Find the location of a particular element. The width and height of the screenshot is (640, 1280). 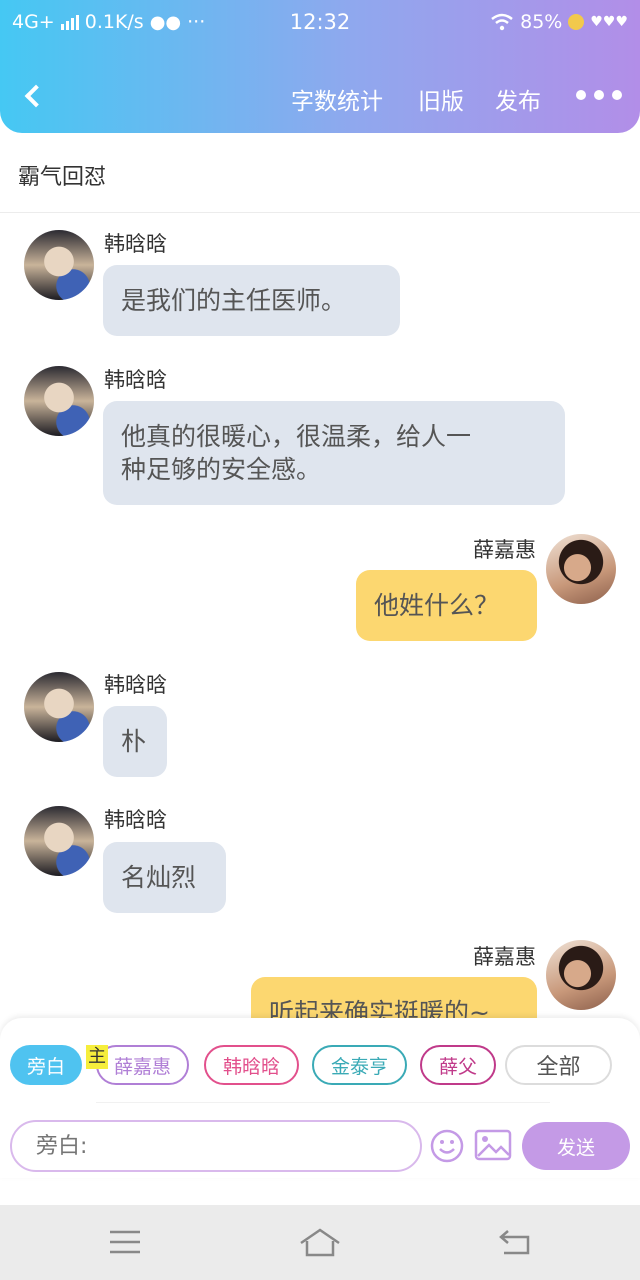

back-icon is located at coordinates (36, 96).